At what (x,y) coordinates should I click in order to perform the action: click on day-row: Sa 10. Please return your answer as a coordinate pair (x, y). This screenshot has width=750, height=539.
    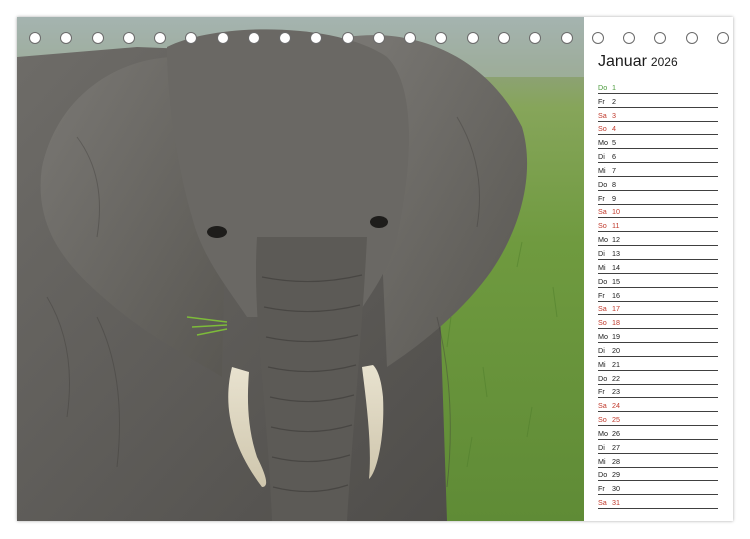
    Looking at the image, I should click on (658, 212).